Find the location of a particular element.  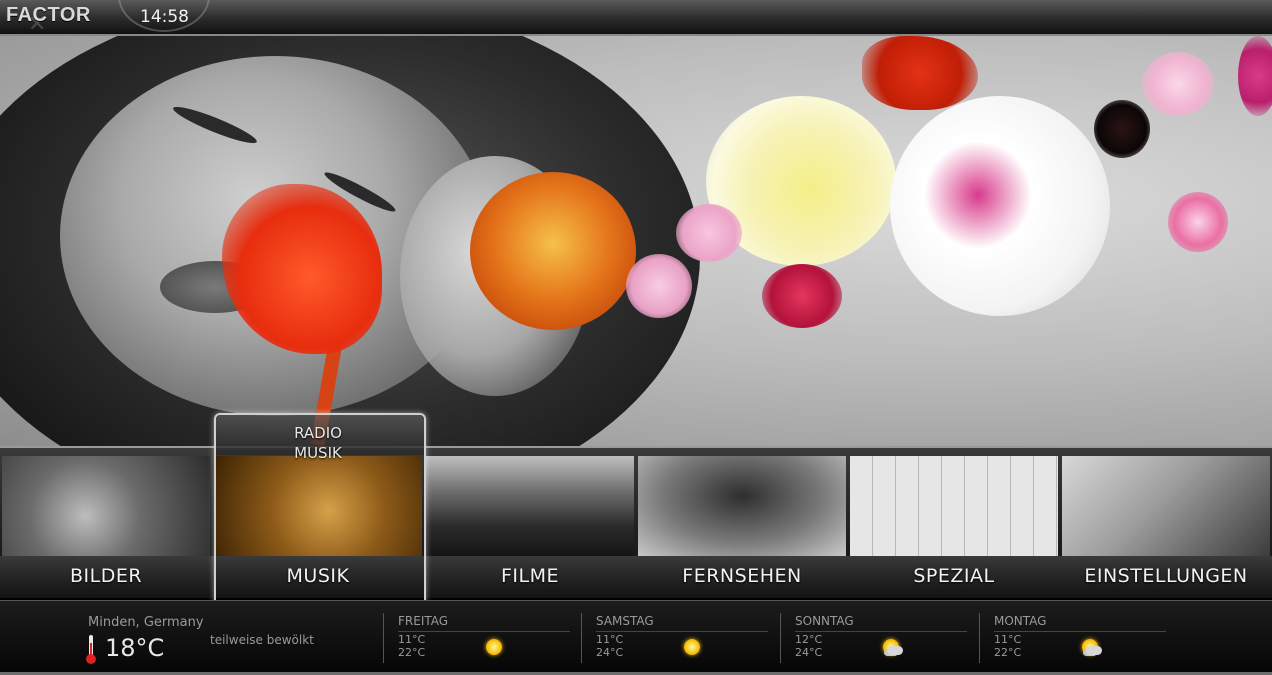

forecast-day: MONTAG 11°C 22°C is located at coordinates (1074, 638).